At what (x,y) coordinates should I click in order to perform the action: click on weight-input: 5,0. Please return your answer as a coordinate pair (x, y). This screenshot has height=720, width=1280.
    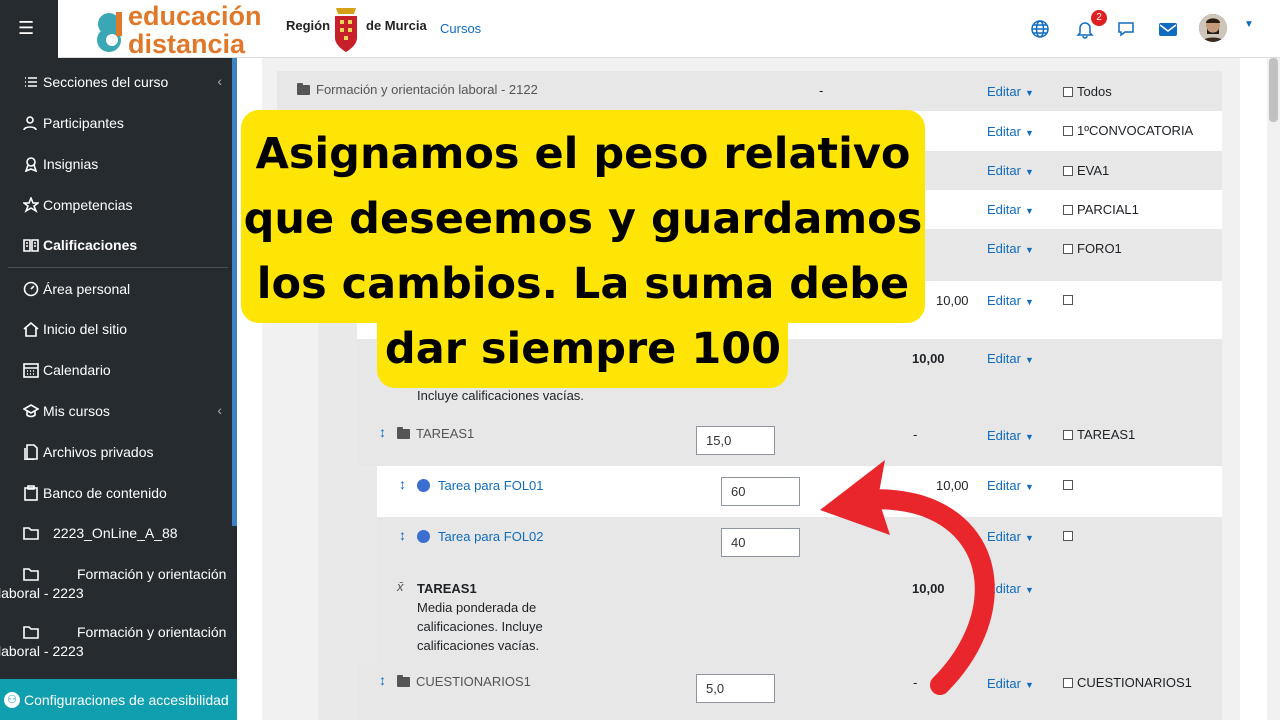
    Looking at the image, I should click on (735, 688).